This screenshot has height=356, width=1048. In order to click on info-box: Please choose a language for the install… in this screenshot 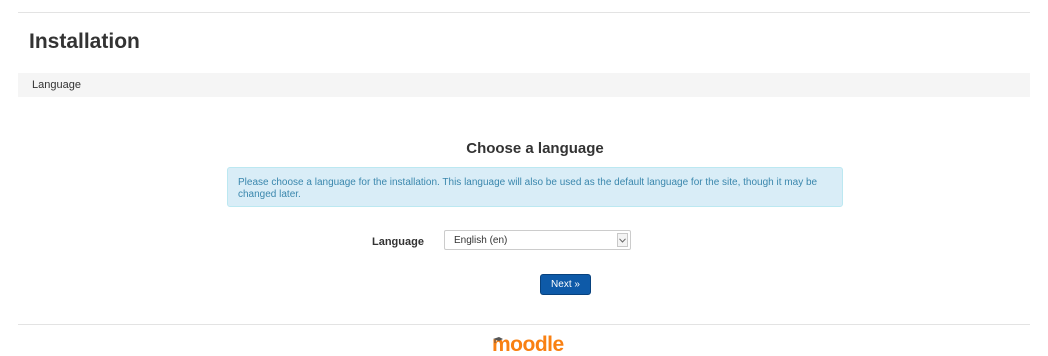, I will do `click(535, 187)`.